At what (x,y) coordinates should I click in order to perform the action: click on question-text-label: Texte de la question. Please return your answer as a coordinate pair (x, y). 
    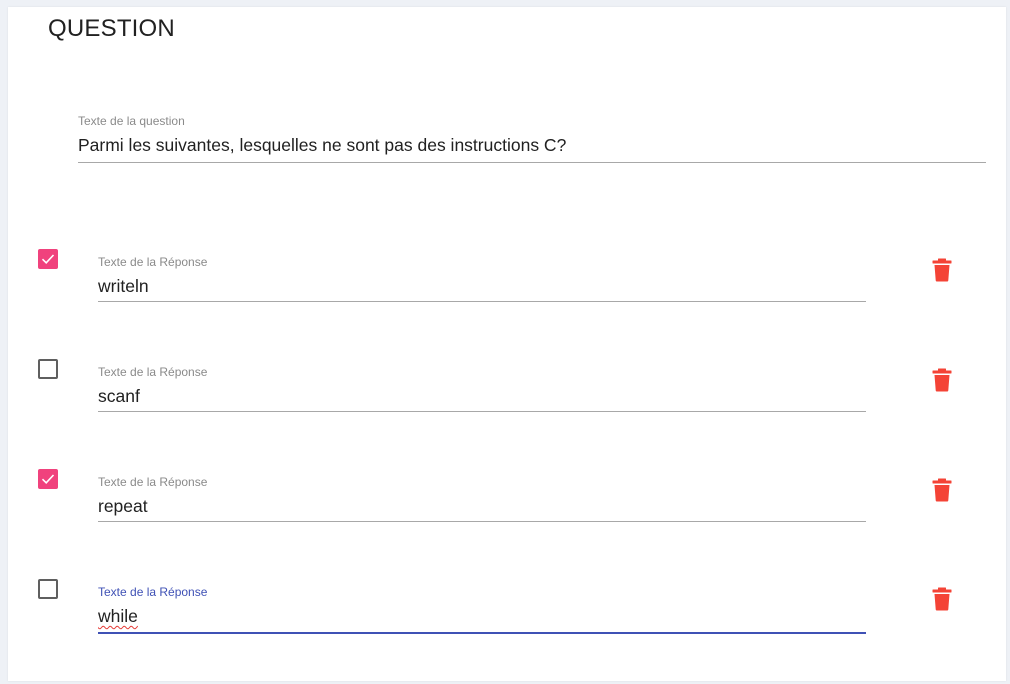
    Looking at the image, I should click on (131, 121).